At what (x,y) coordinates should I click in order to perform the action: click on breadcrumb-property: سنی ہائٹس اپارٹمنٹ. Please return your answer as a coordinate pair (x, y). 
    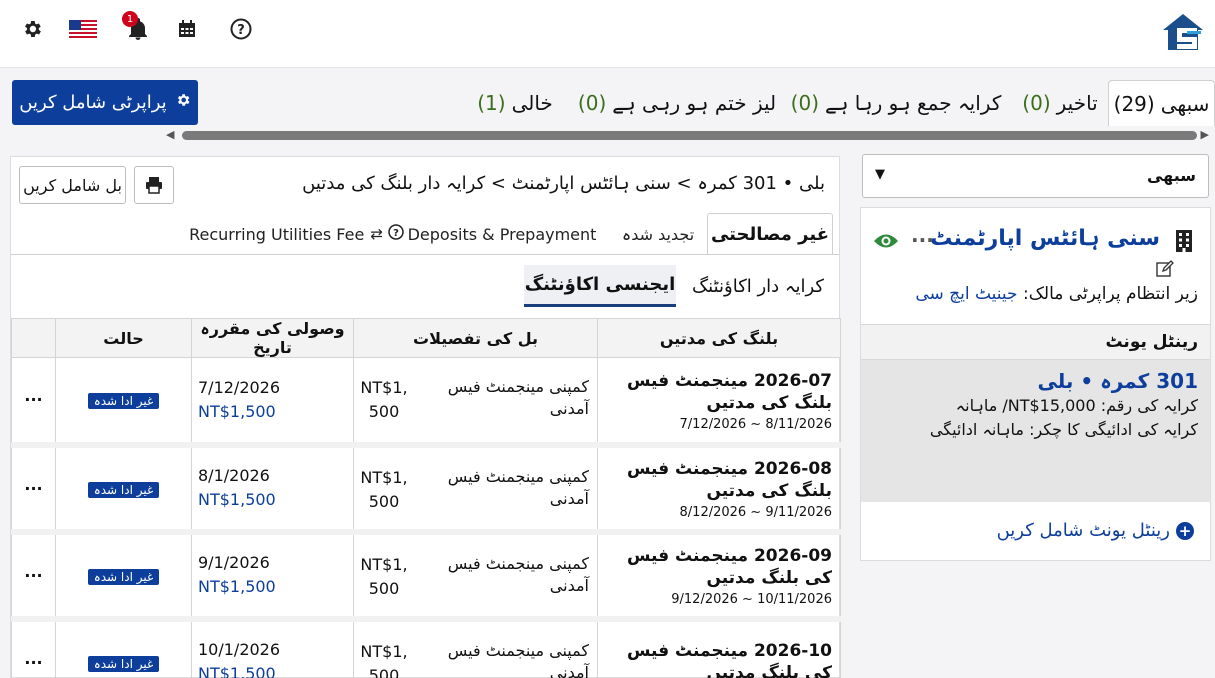
    Looking at the image, I should click on (591, 183).